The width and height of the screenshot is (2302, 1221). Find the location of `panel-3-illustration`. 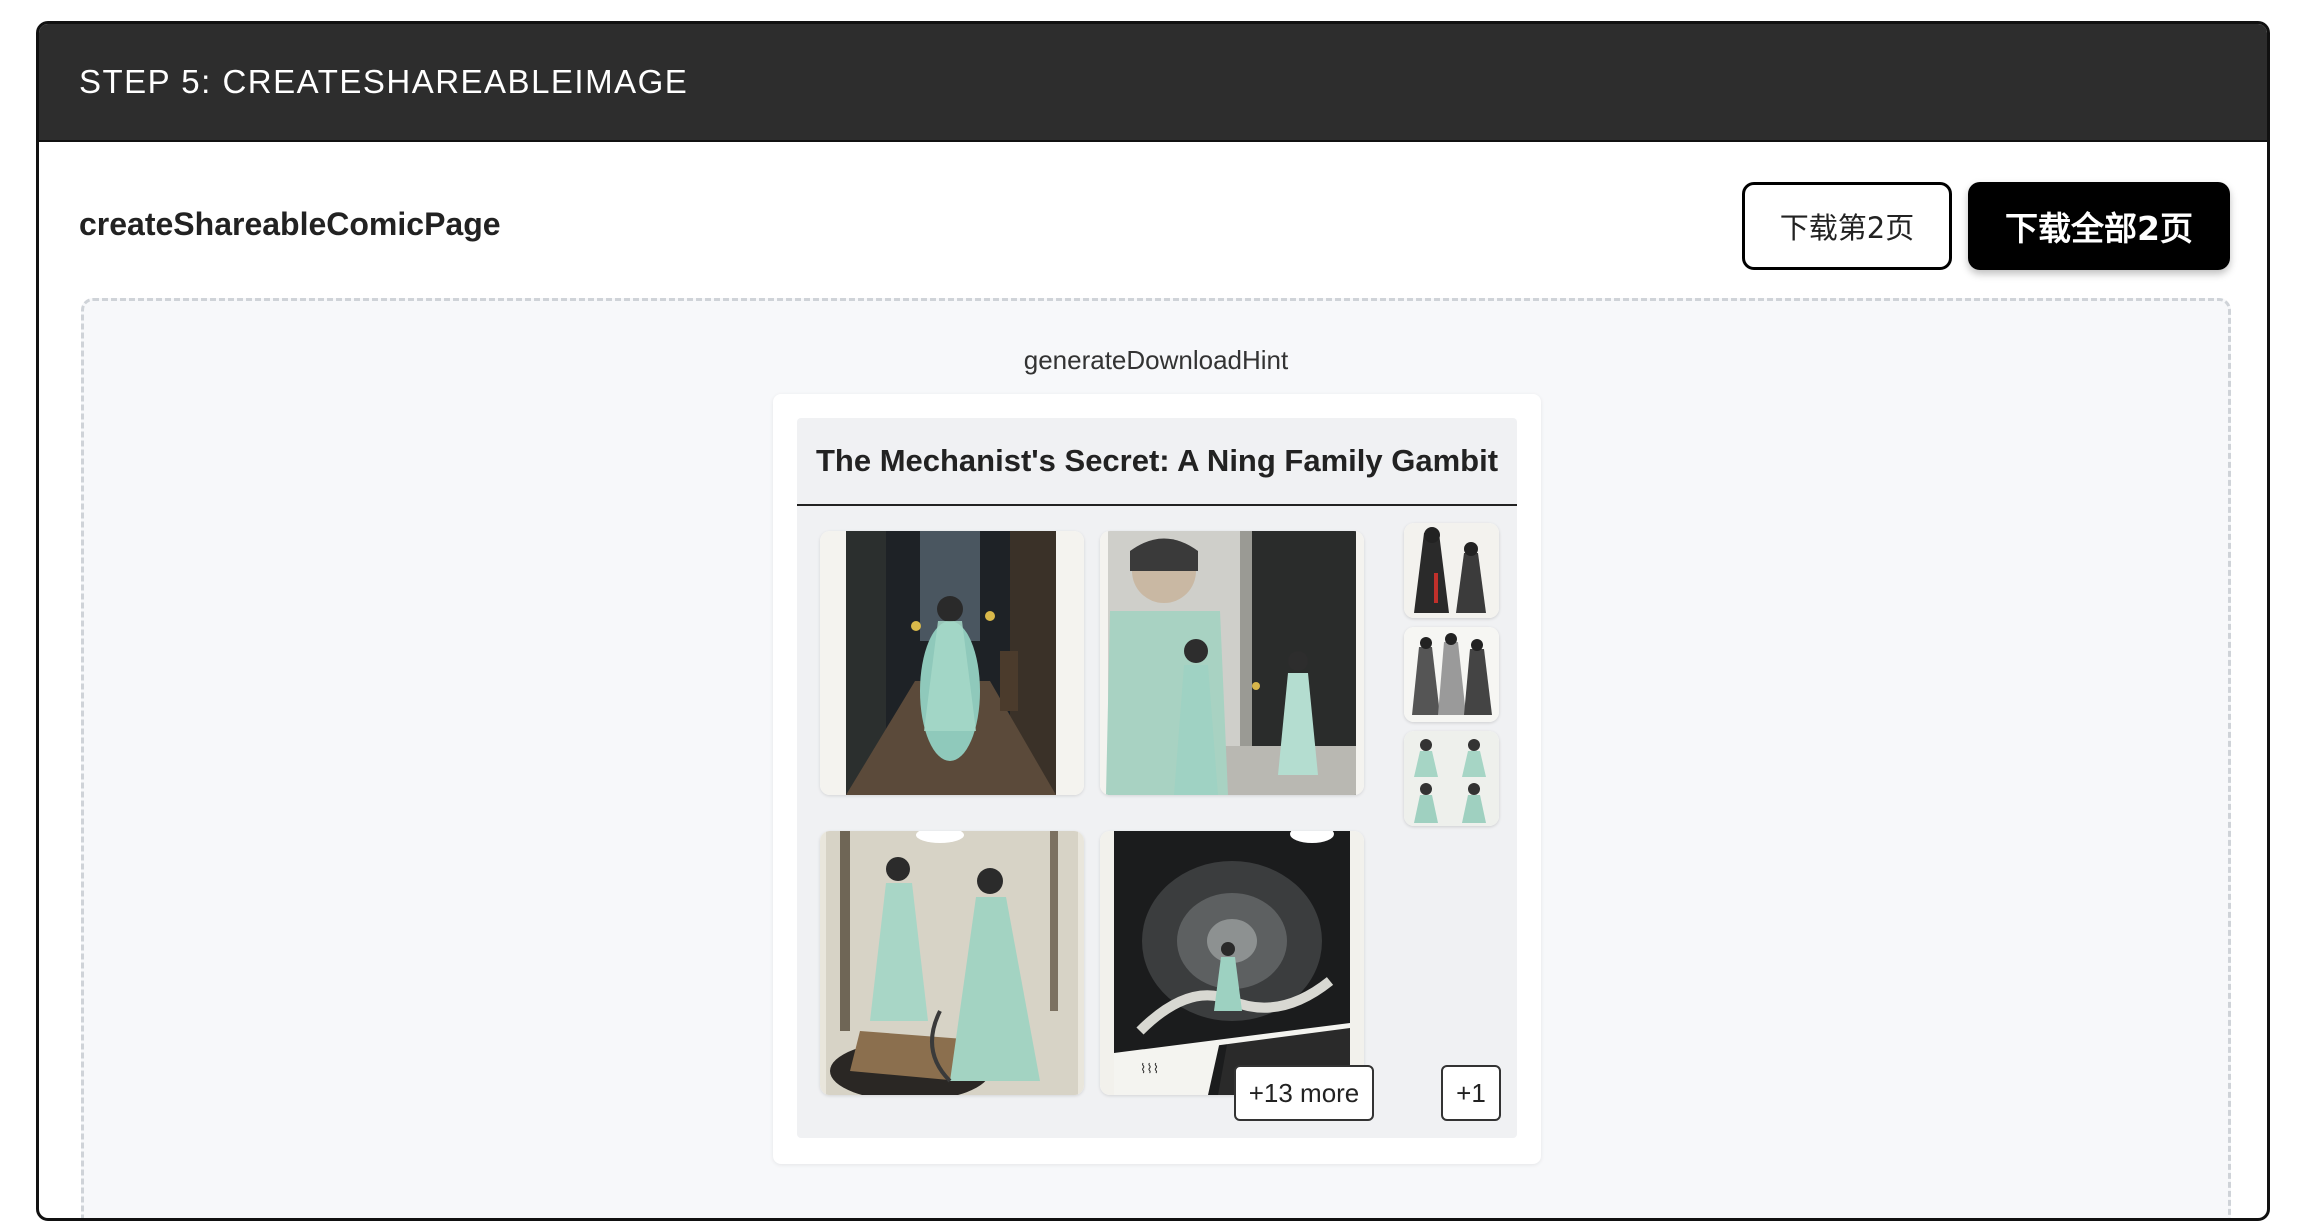

panel-3-illustration is located at coordinates (952, 963).